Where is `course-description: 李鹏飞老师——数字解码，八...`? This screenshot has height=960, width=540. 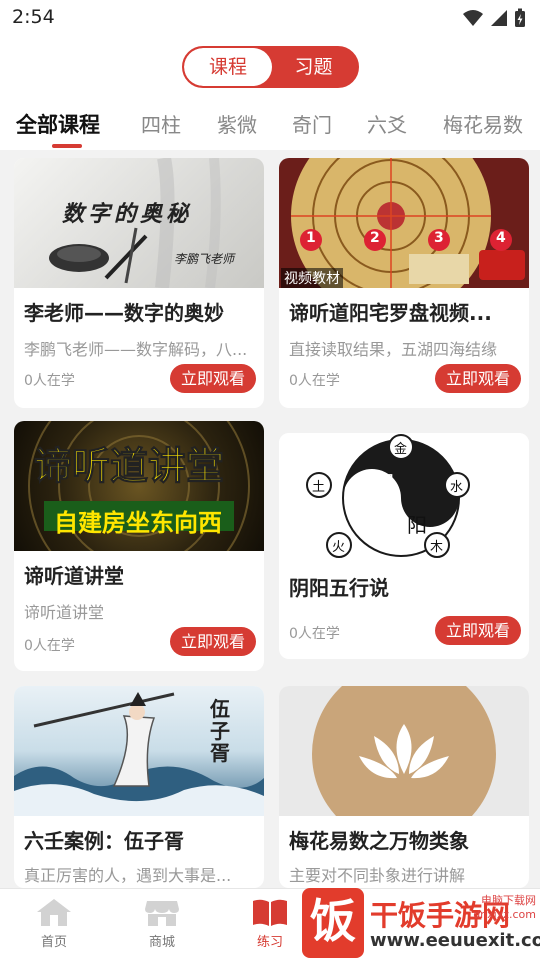 course-description: 李鹏飞老师——数字解码，八... is located at coordinates (136, 349).